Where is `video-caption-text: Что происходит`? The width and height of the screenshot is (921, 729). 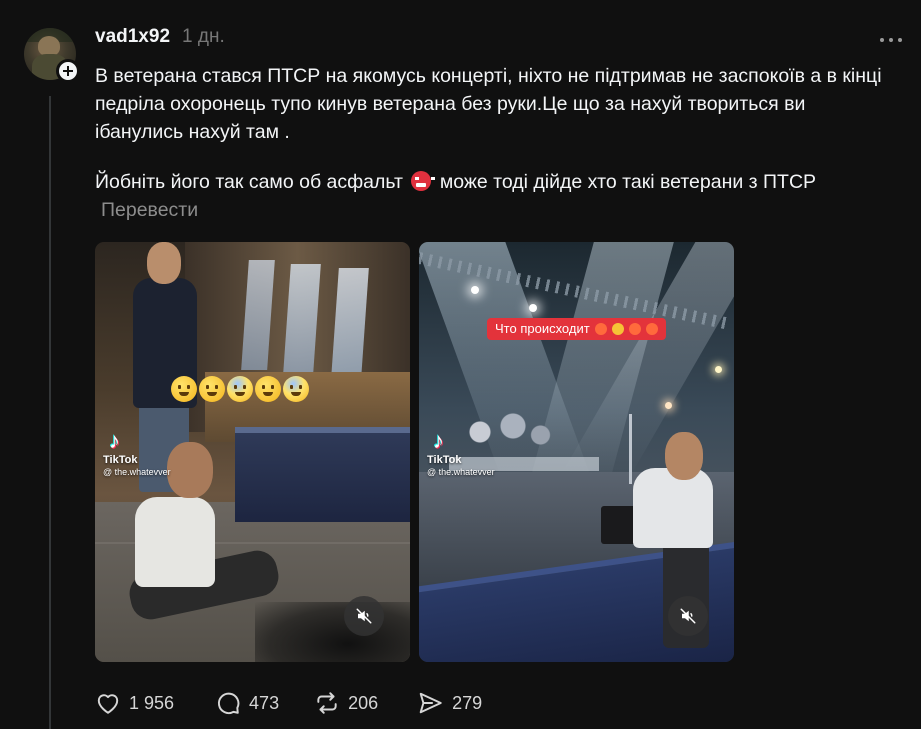 video-caption-text: Что происходит is located at coordinates (542, 328).